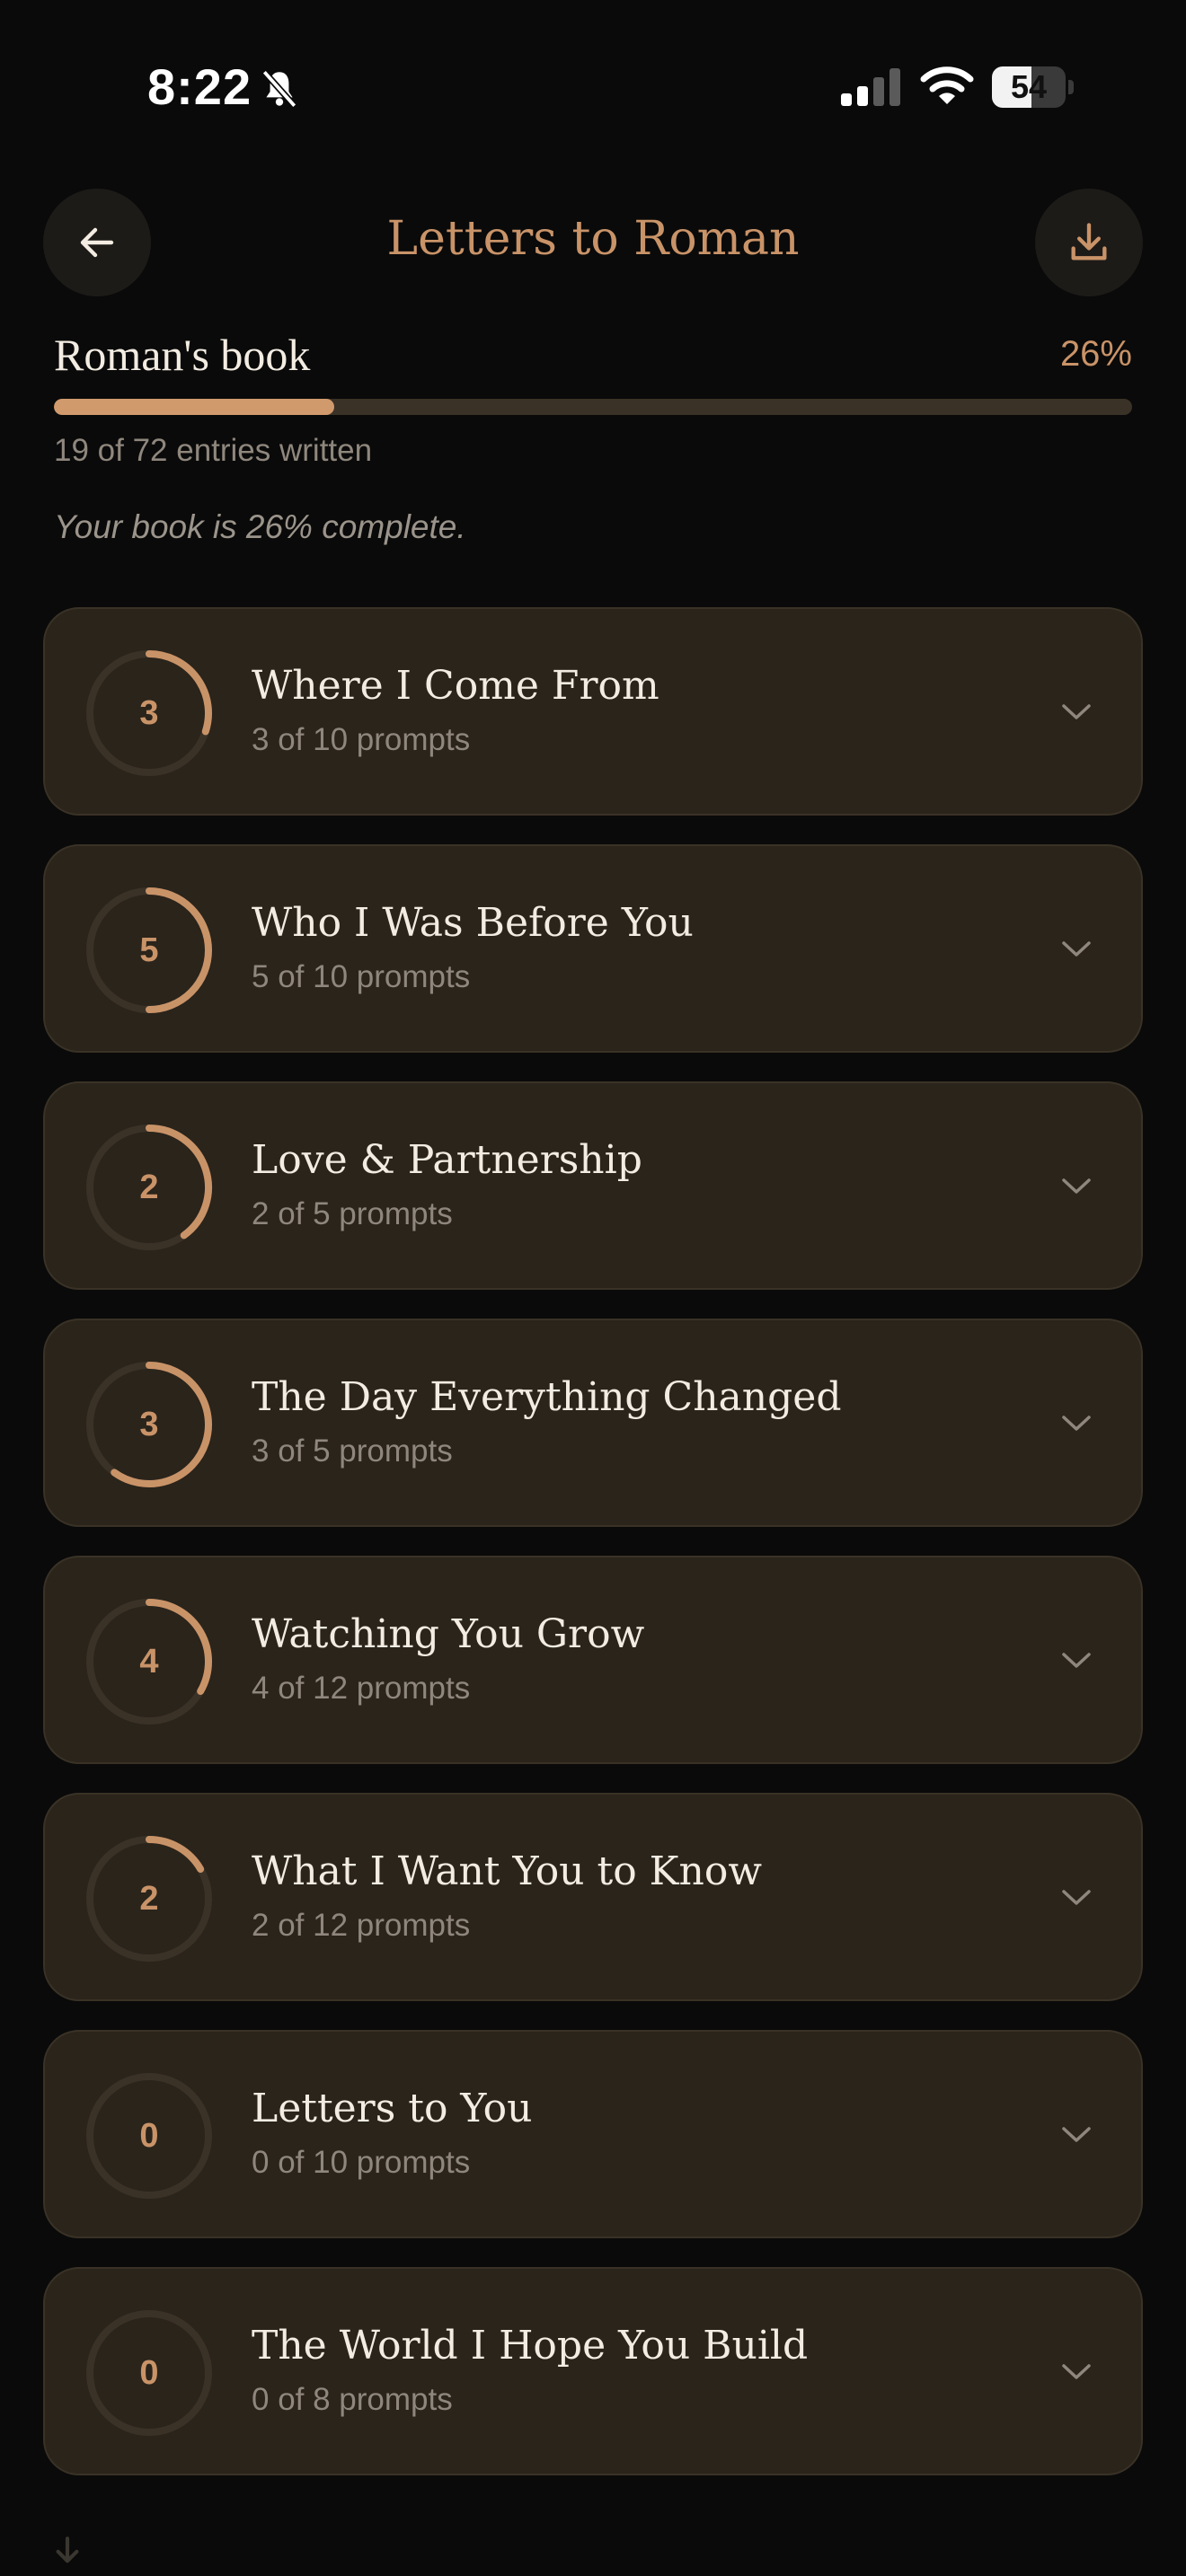 The width and height of the screenshot is (1186, 2576). What do you see at coordinates (593, 239) in the screenshot?
I see `page-title: Letters to Roman` at bounding box center [593, 239].